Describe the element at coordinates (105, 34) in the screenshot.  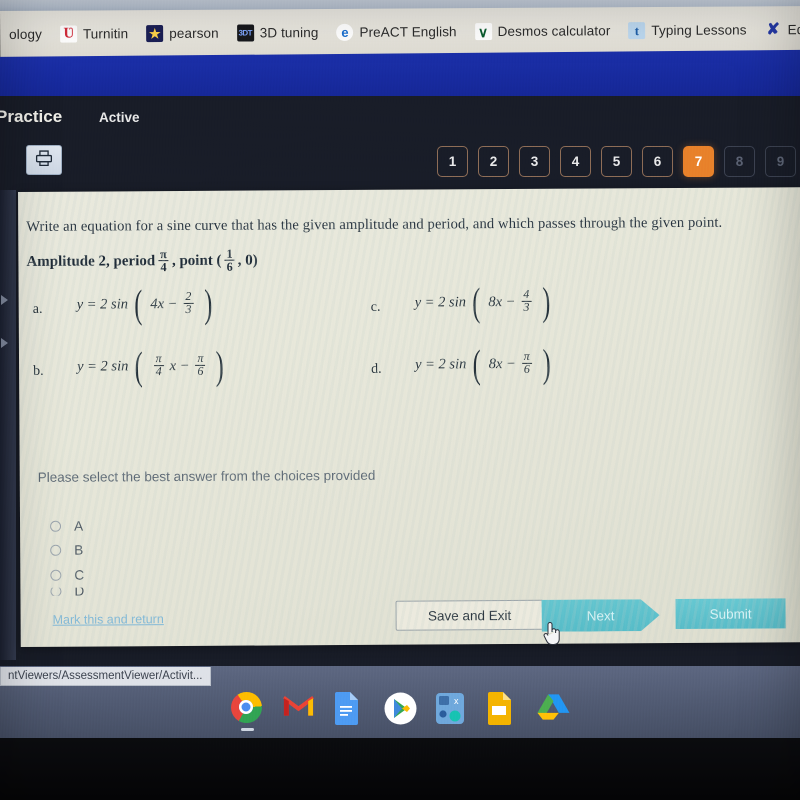
I see `bookmark-label: Turnitin` at that location.